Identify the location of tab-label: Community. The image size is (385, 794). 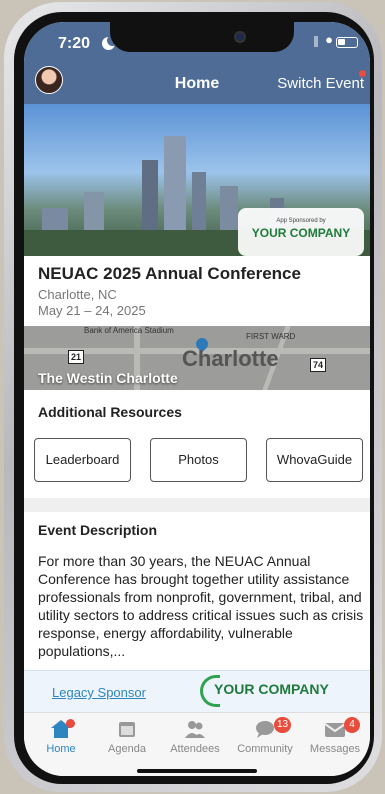
(265, 749).